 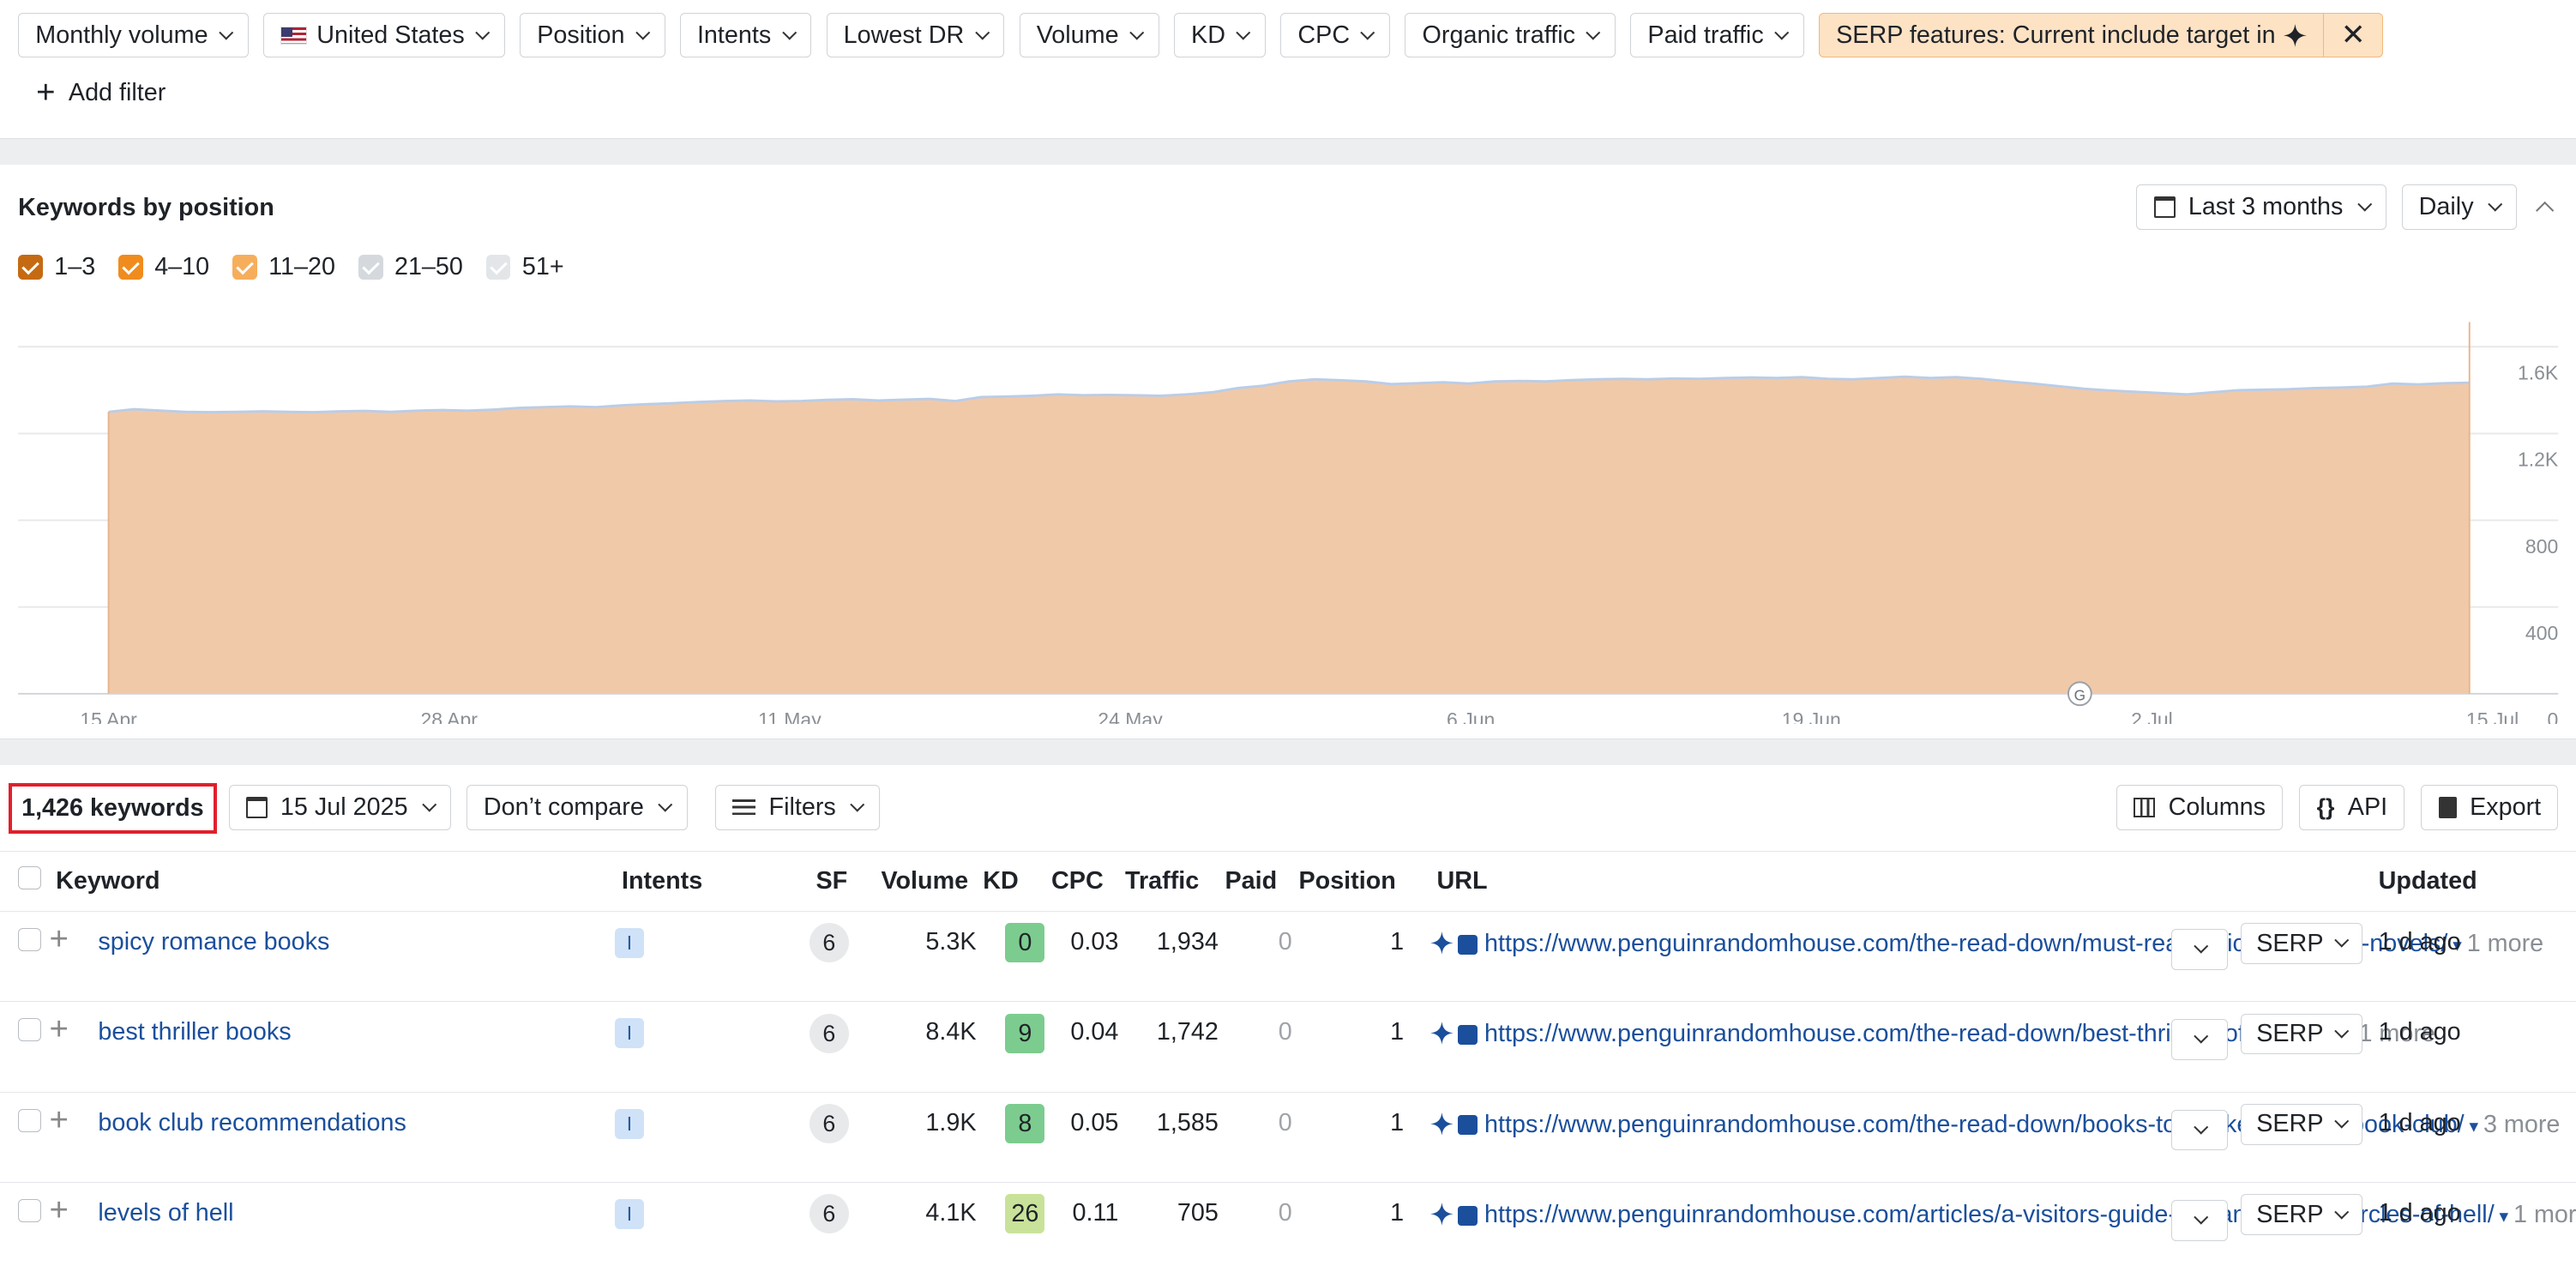 I want to click on filter-organic-traffic-dropdown: Organic traffic, so click(x=1510, y=35).